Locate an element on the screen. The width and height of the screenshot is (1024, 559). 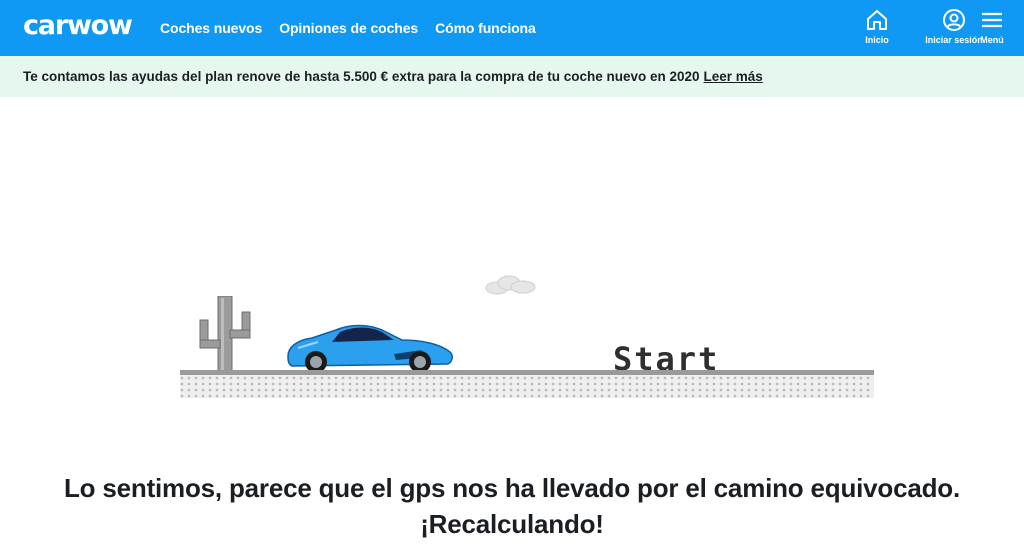
ground-line is located at coordinates (527, 372).